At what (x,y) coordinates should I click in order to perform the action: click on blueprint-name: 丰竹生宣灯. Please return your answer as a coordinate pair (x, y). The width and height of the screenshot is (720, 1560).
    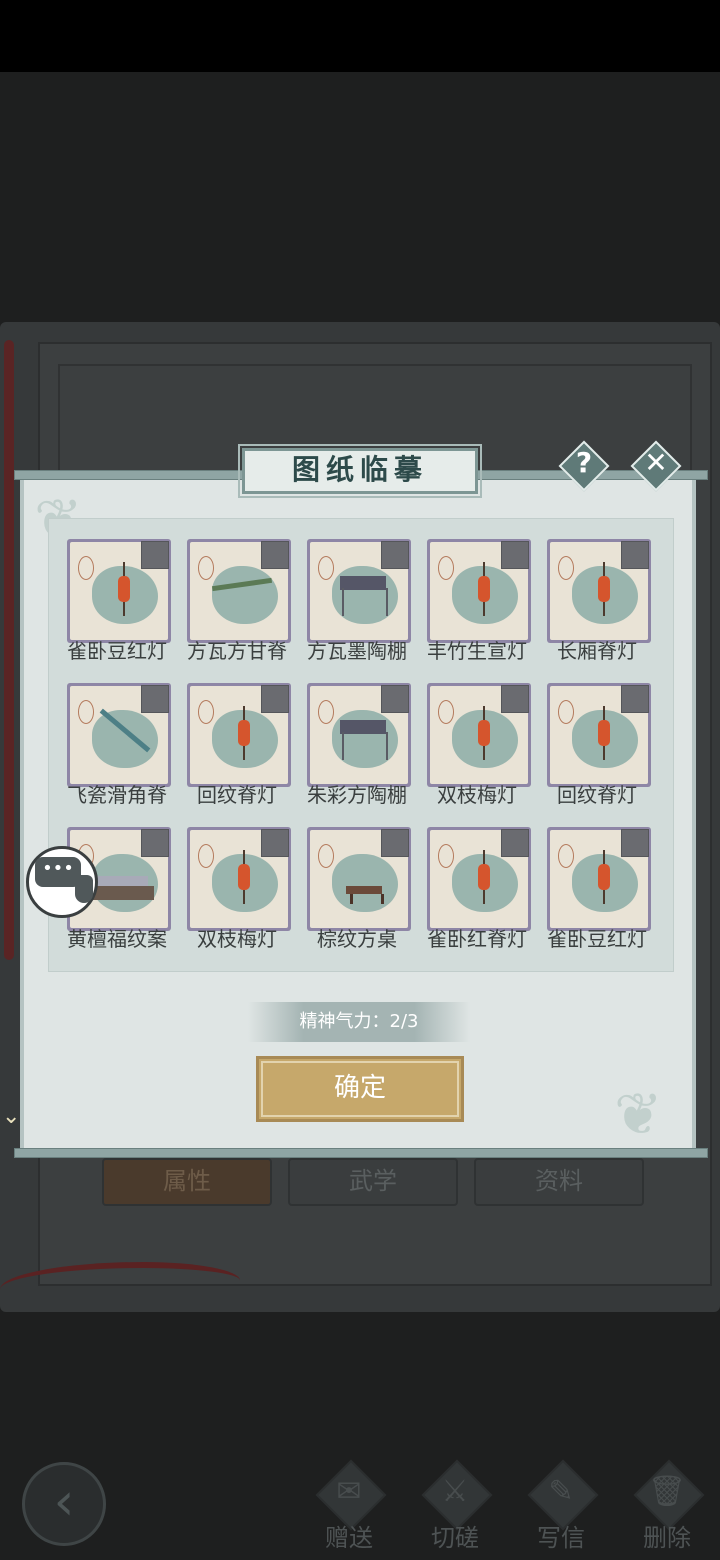
    Looking at the image, I should click on (477, 651).